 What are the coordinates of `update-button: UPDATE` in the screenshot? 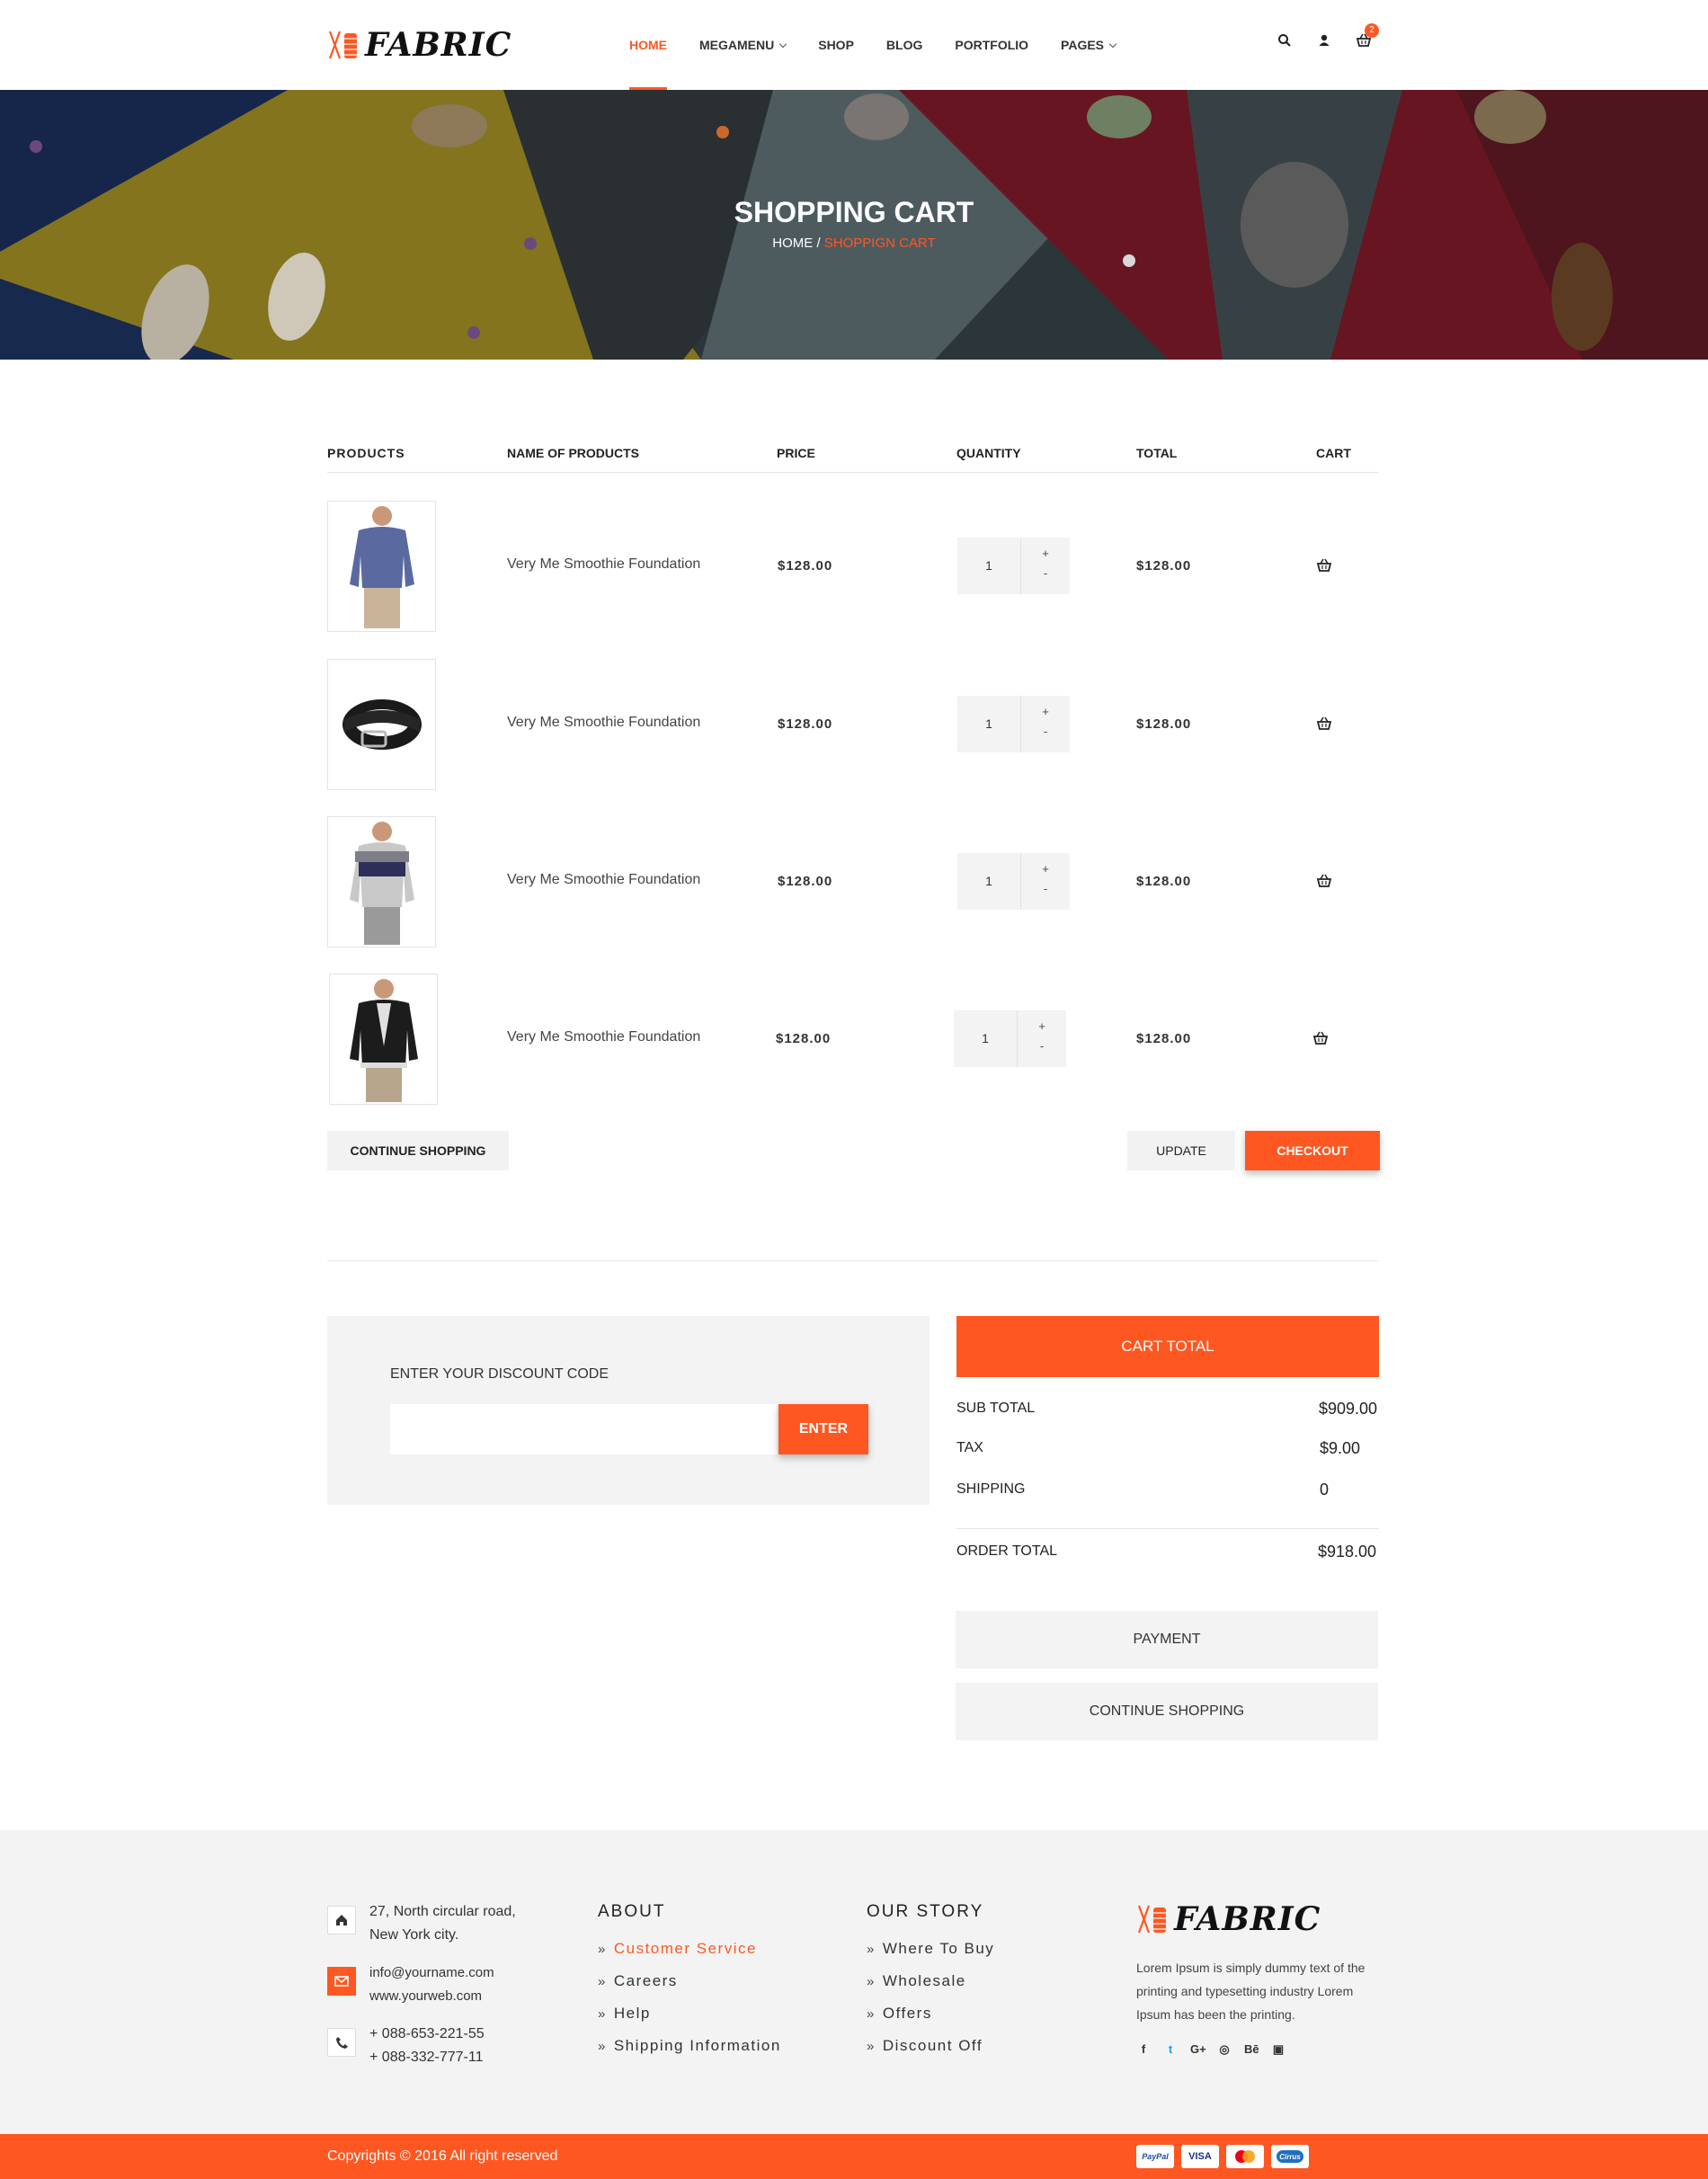 It's located at (1181, 1150).